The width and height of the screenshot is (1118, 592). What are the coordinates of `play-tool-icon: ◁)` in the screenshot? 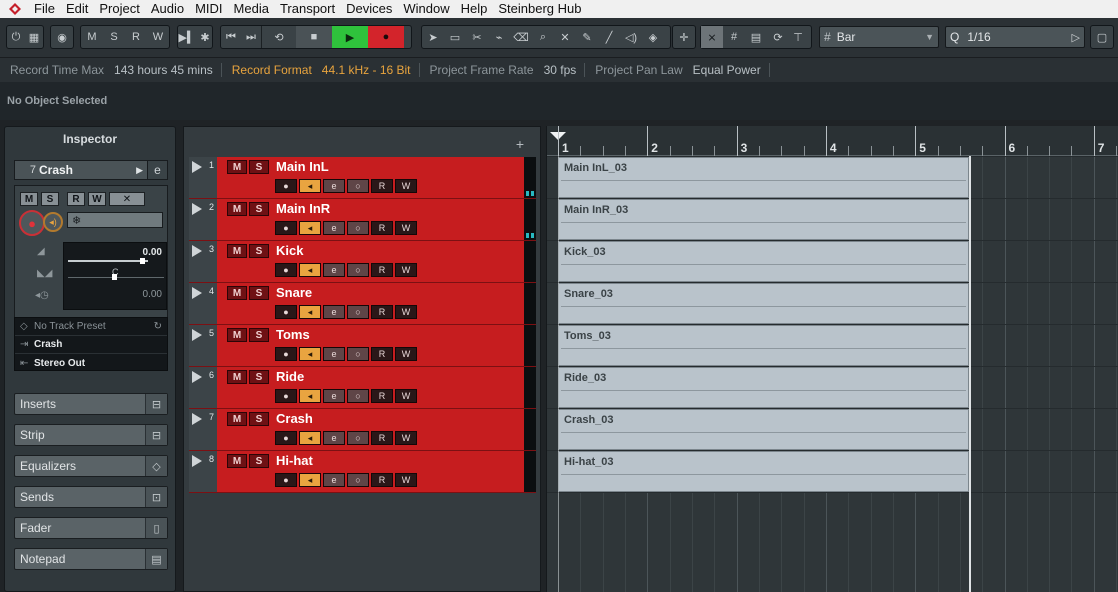 It's located at (631, 37).